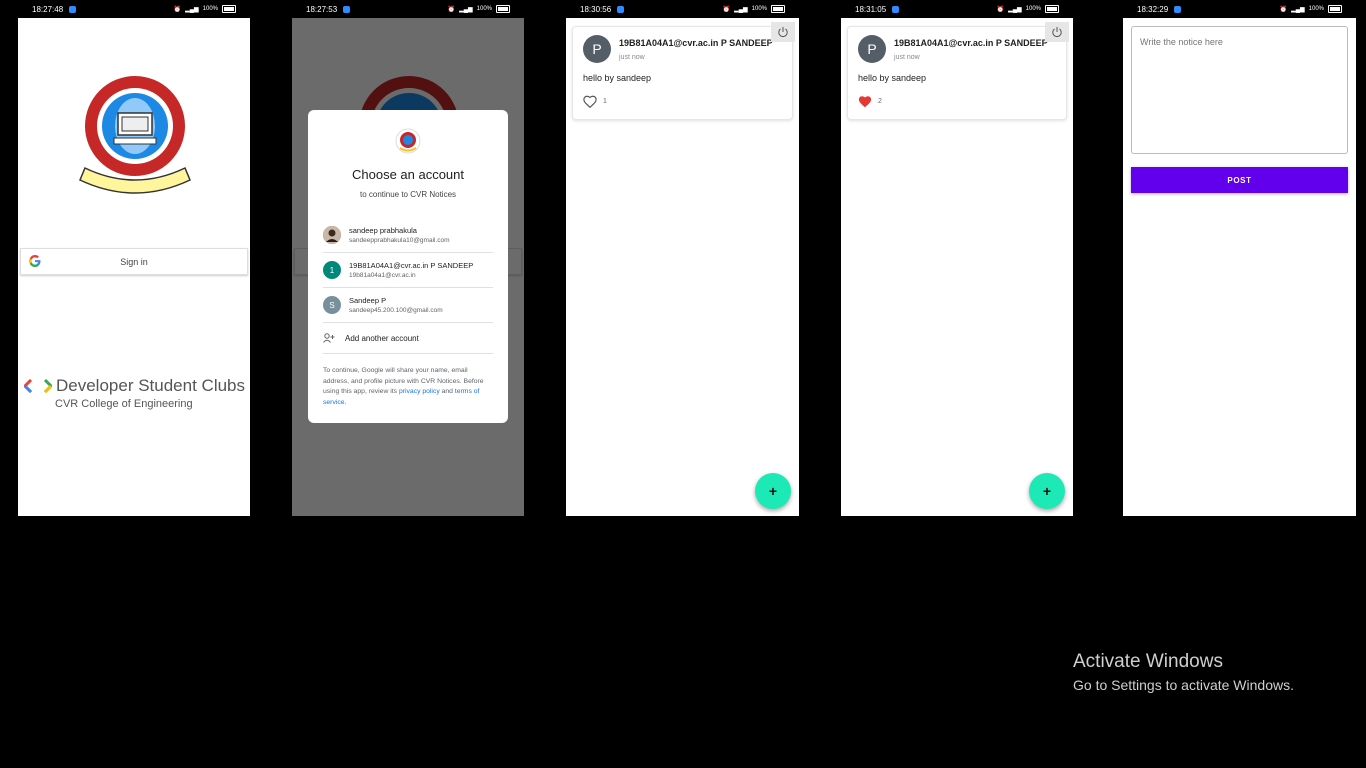 The width and height of the screenshot is (1366, 768). What do you see at coordinates (682, 9) in the screenshot?
I see `status-bar: 18:30:56 ⏰ ▂▄▆ 100%` at bounding box center [682, 9].